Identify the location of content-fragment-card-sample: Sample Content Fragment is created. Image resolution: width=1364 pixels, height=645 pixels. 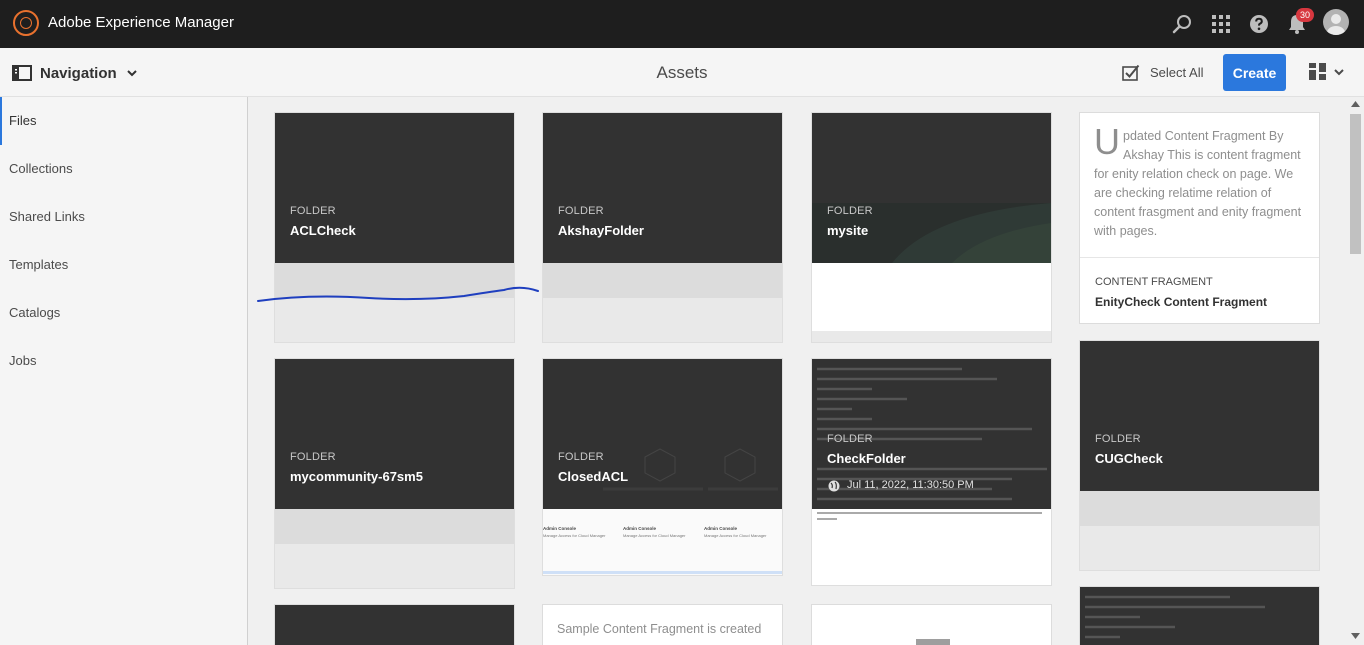
(662, 624).